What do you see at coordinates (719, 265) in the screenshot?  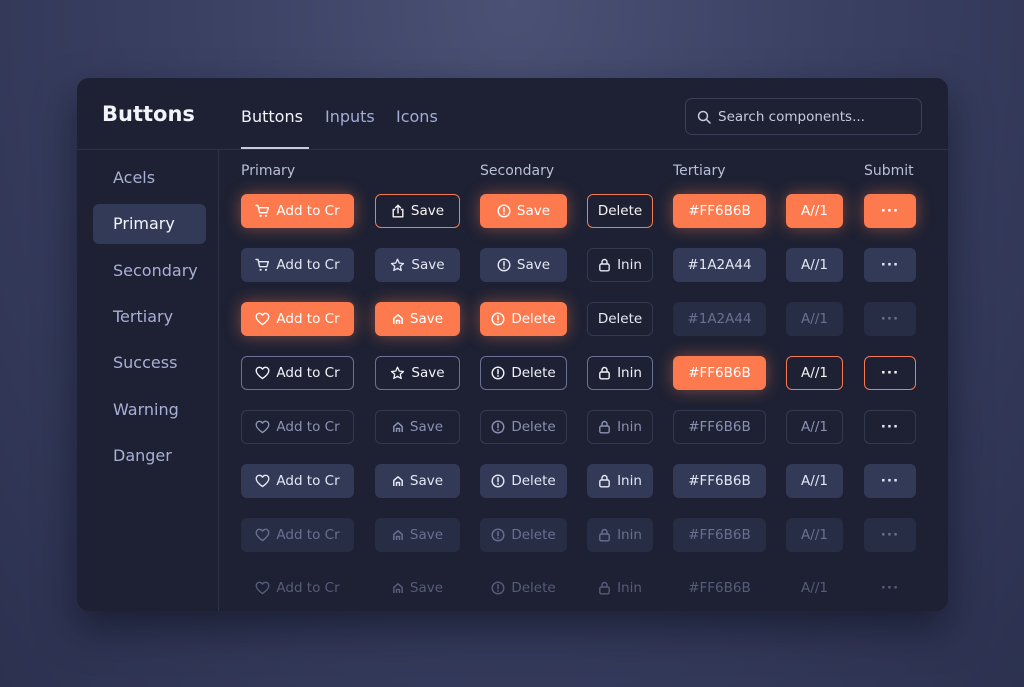 I see `button-r2-c5: #1A2A44` at bounding box center [719, 265].